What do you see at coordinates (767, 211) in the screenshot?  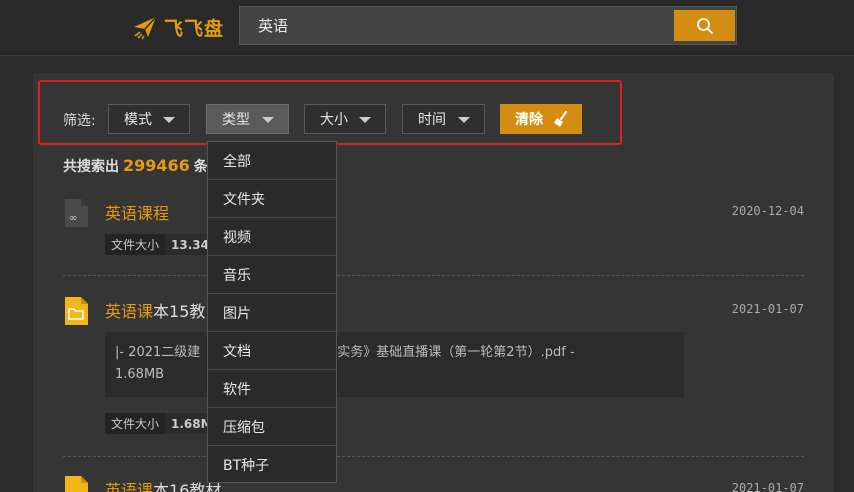 I see `result-date: 2020-12-04` at bounding box center [767, 211].